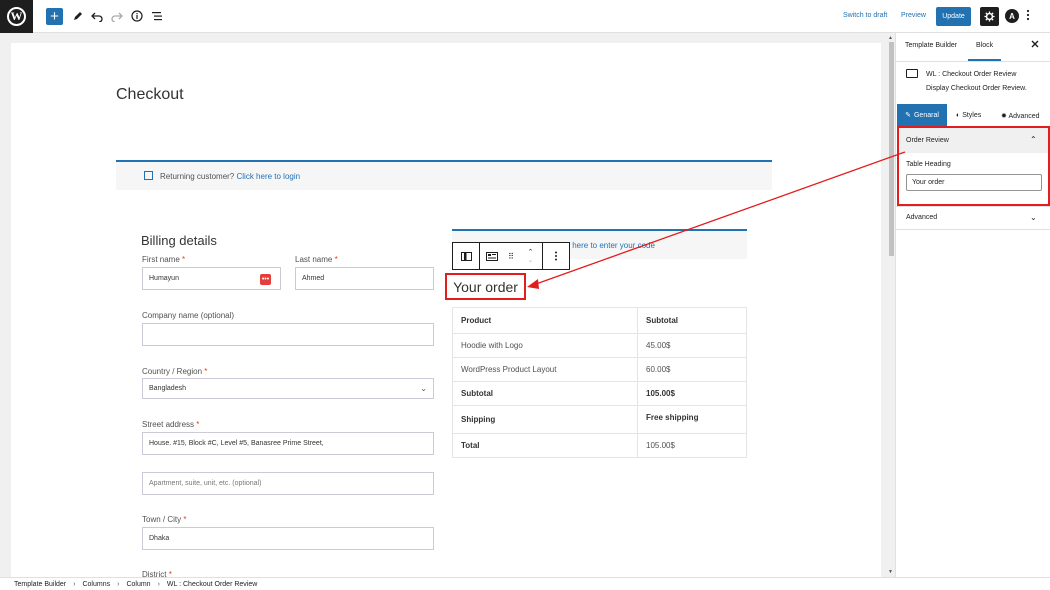 This screenshot has height=590, width=1050. I want to click on returning-customer-notice: Returning customer? Click here to login, so click(444, 175).